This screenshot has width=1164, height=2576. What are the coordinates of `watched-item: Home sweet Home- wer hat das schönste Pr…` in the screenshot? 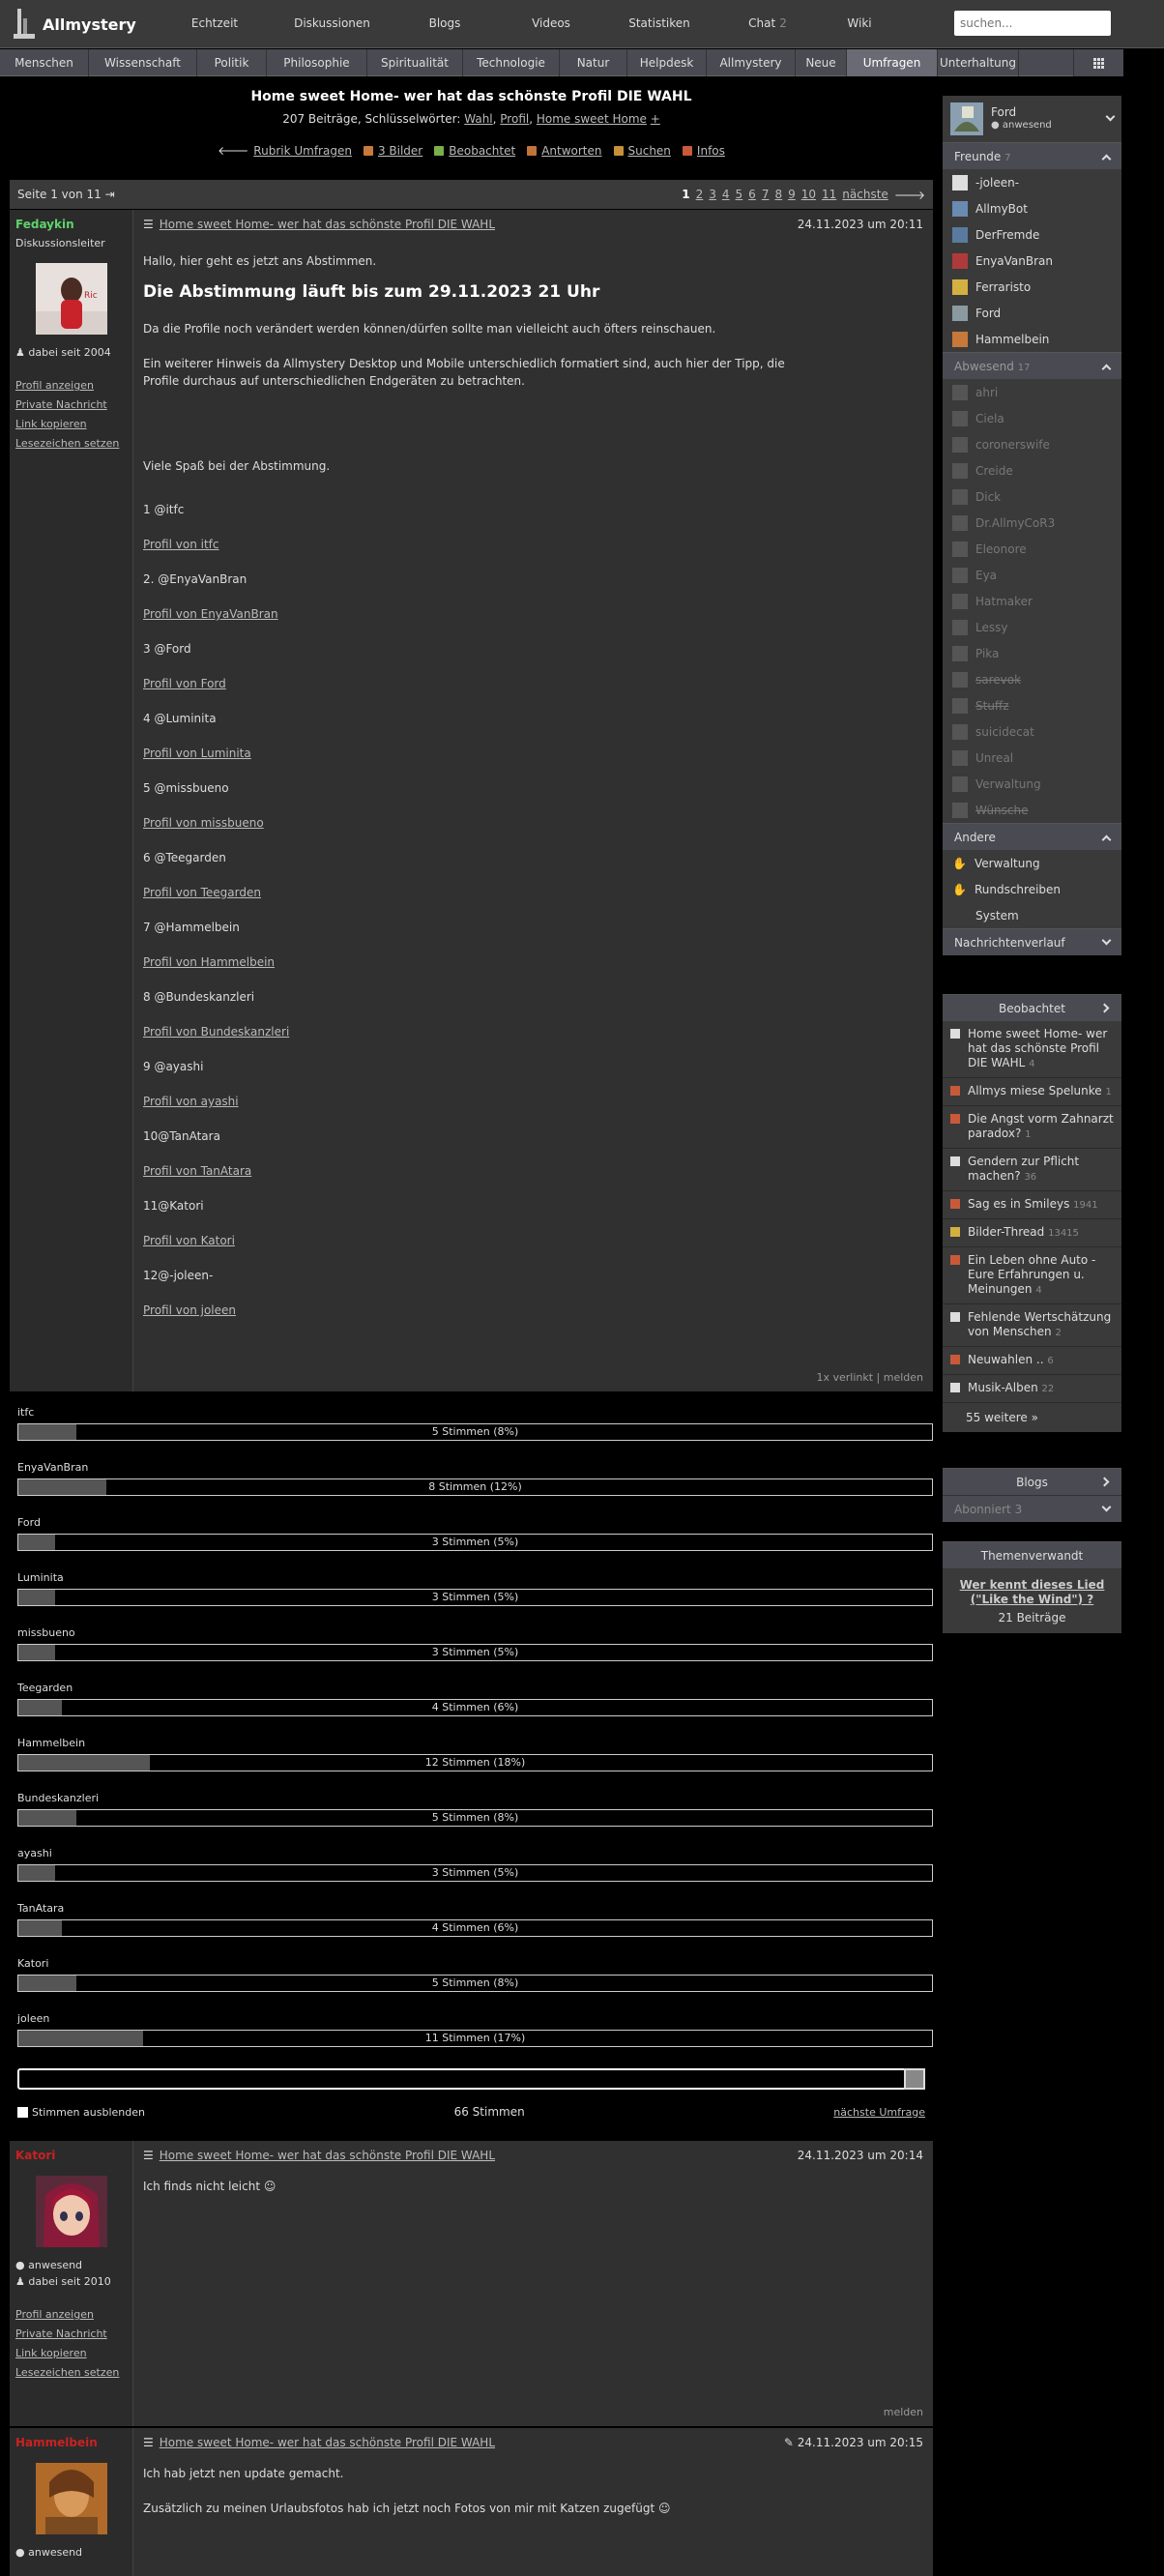 It's located at (1032, 1049).